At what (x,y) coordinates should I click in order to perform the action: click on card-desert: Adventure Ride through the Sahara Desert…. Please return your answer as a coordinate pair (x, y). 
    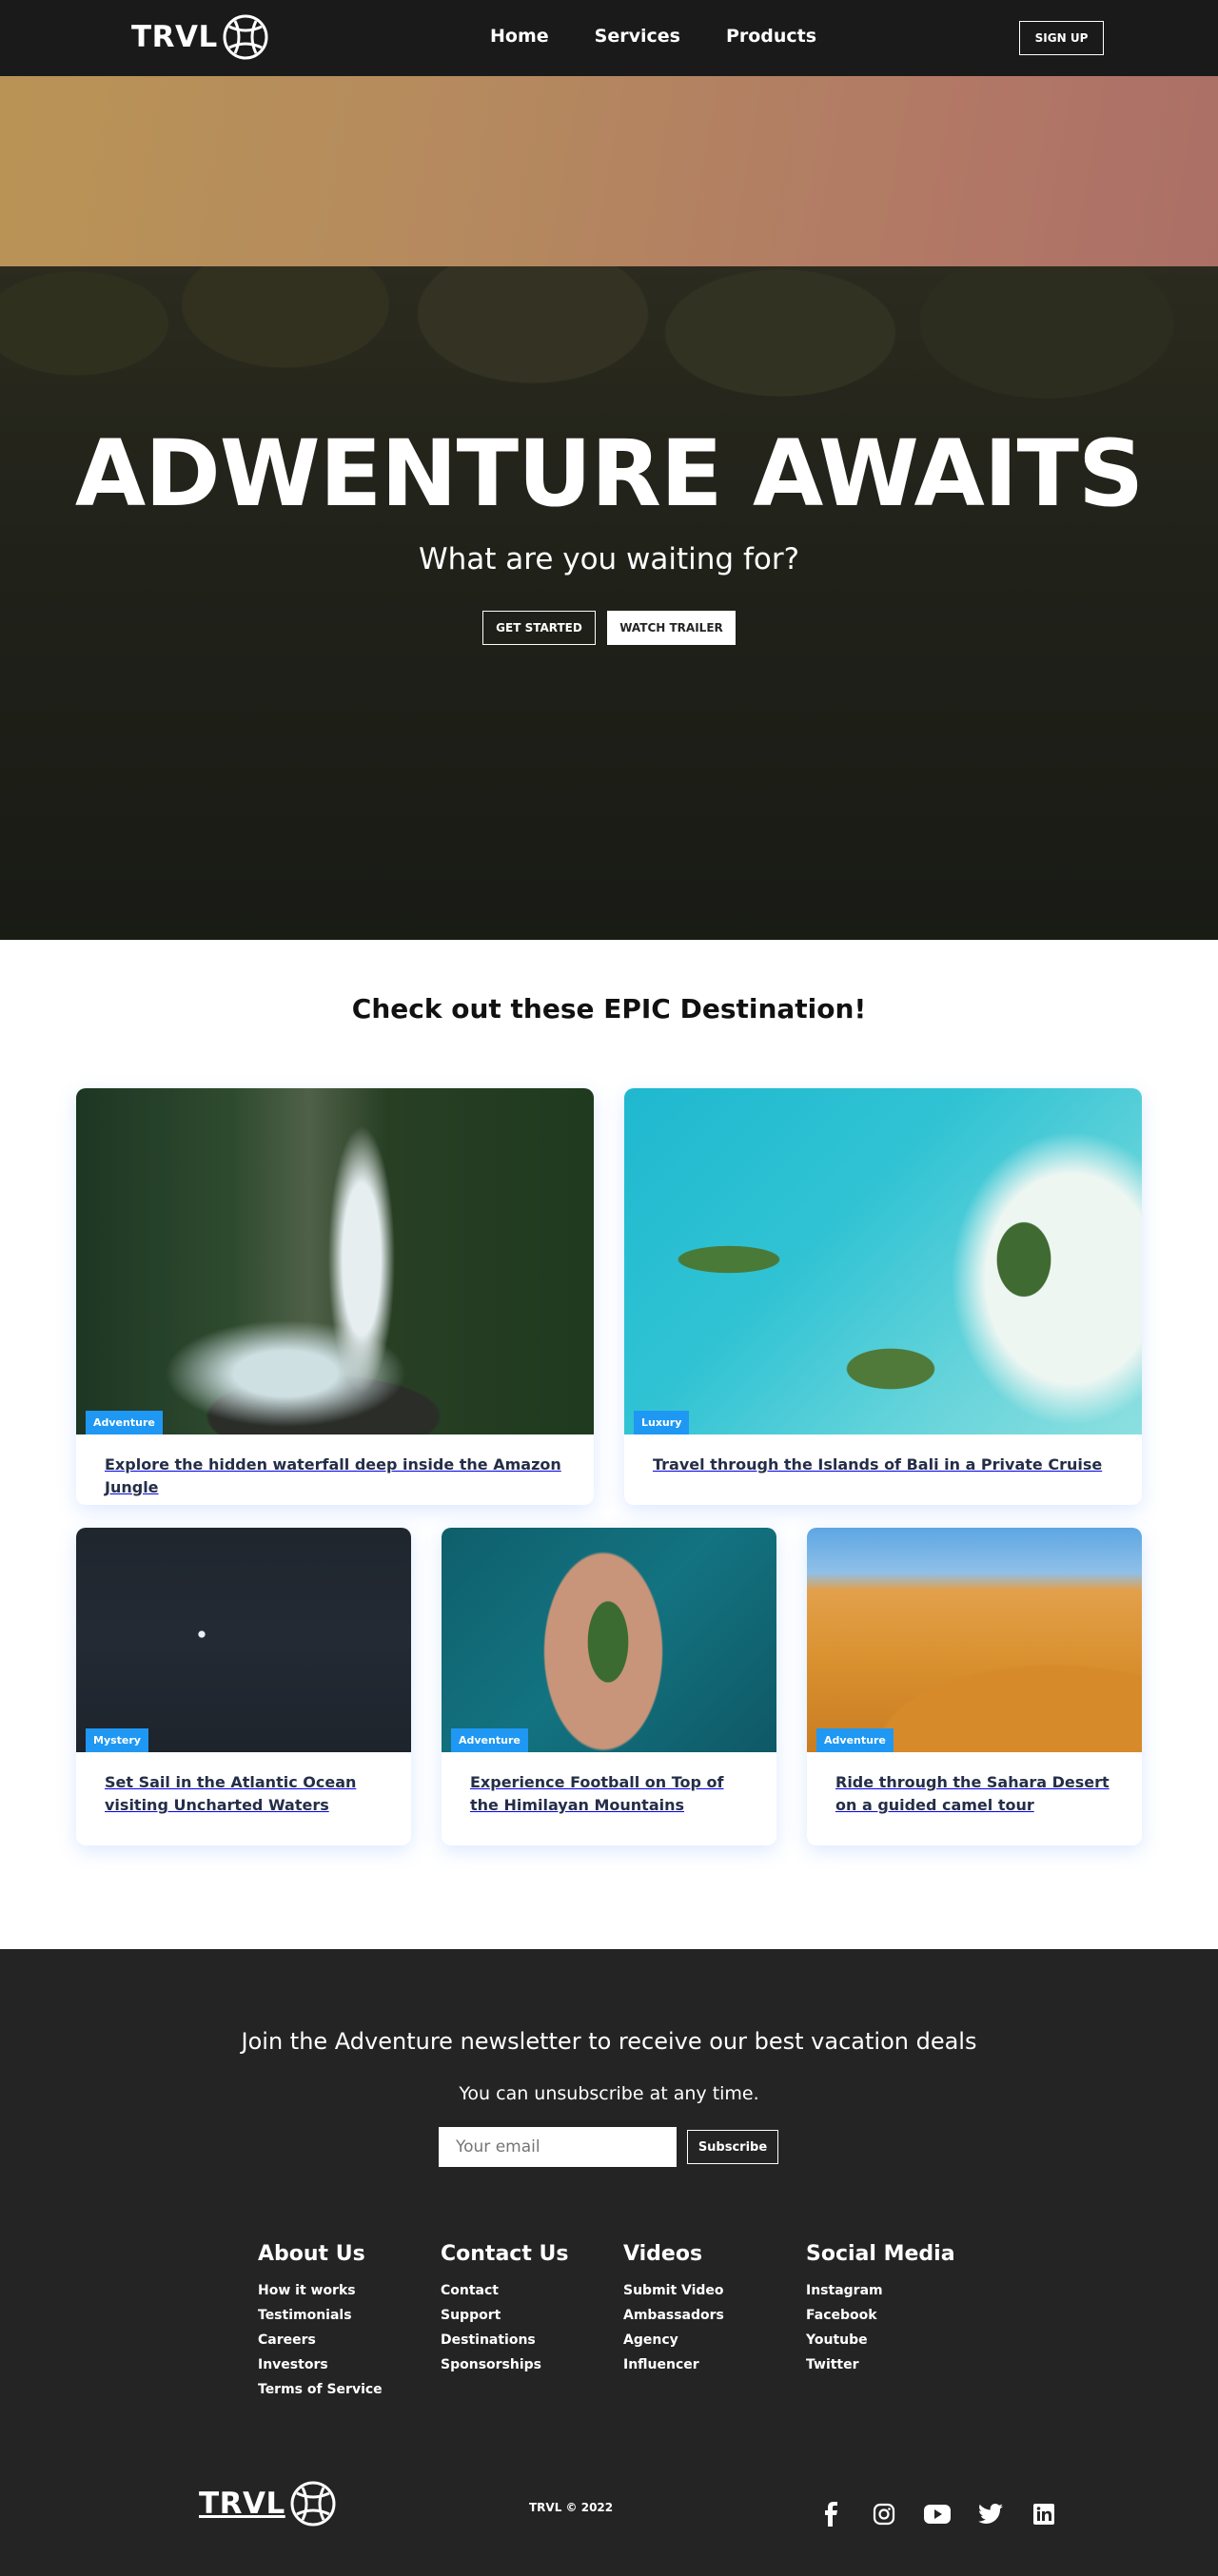
    Looking at the image, I should click on (974, 1687).